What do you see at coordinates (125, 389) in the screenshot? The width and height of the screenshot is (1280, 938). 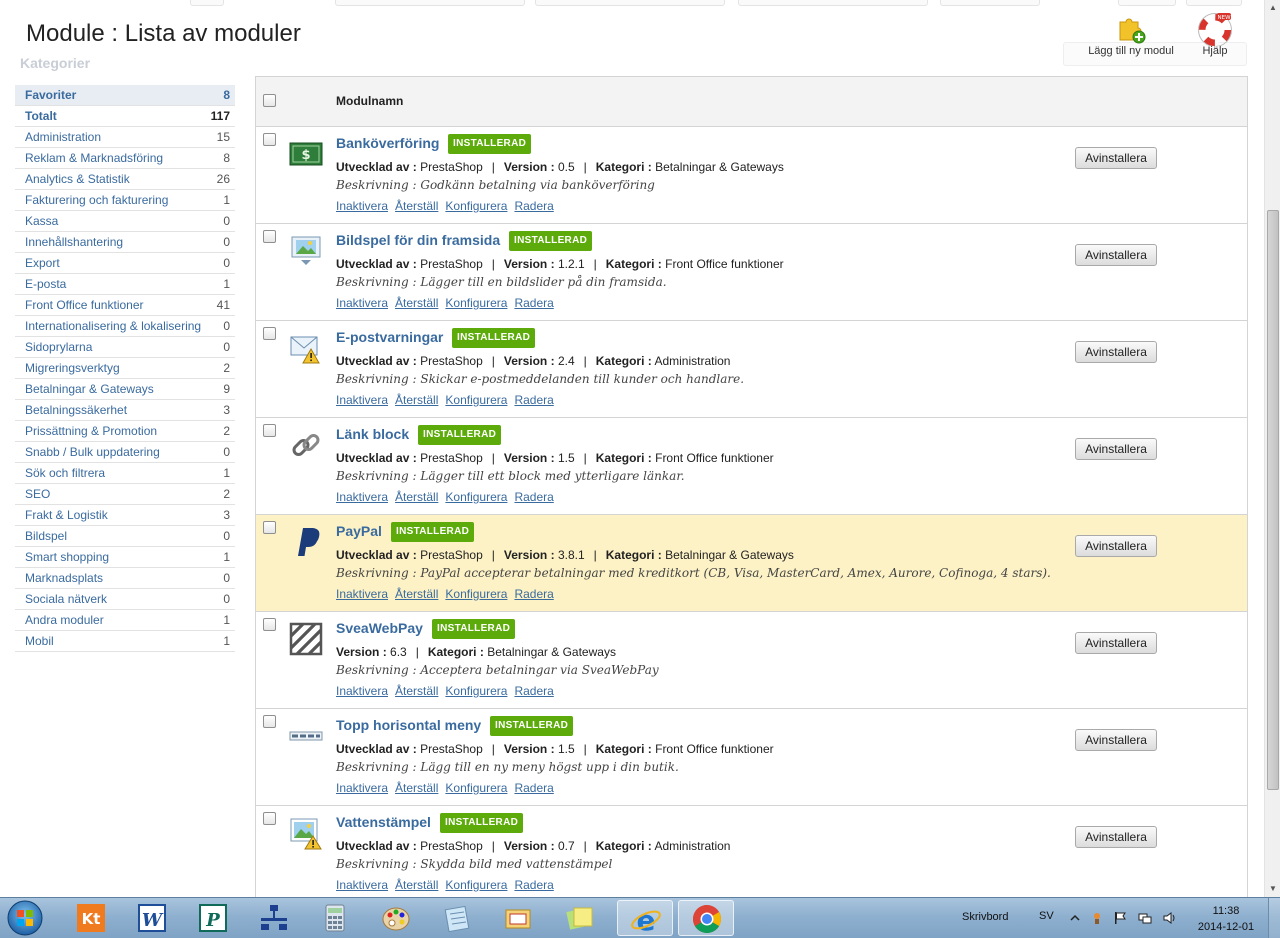 I see `category-item: Betalningar & Gateways 9` at bounding box center [125, 389].